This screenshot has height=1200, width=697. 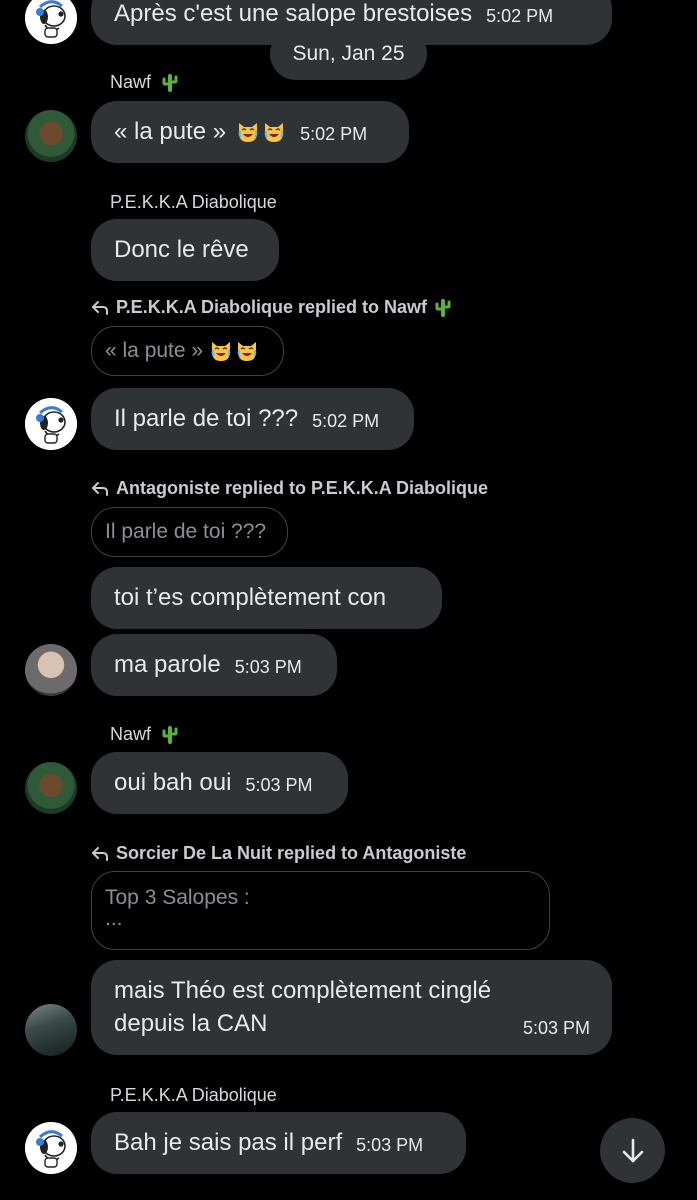 What do you see at coordinates (186, 531) in the screenshot?
I see `quoted-text: Il parle de toi ???` at bounding box center [186, 531].